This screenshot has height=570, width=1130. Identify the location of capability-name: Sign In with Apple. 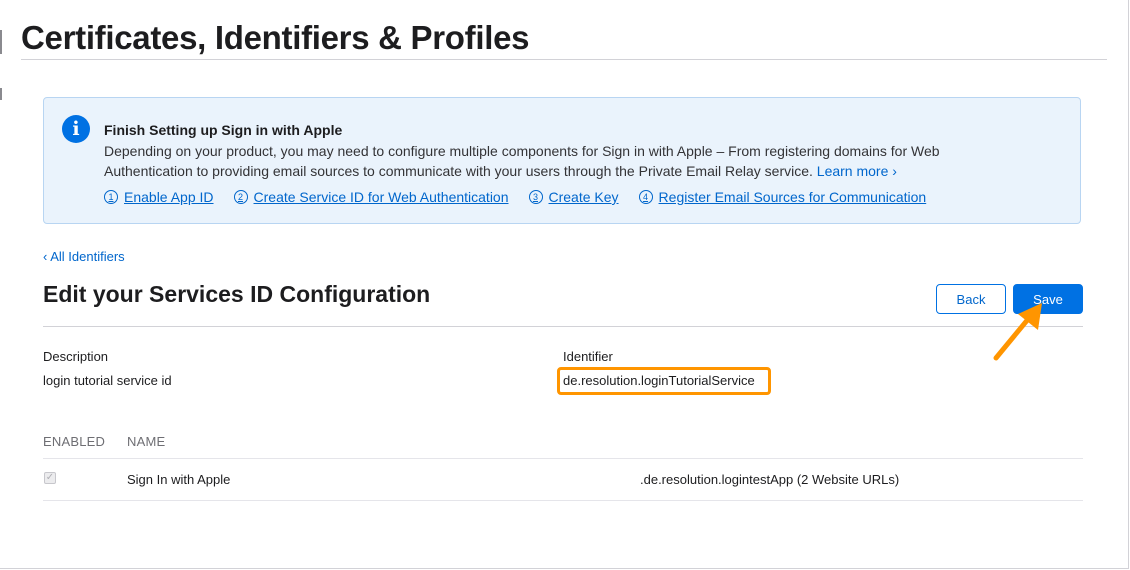
(179, 479).